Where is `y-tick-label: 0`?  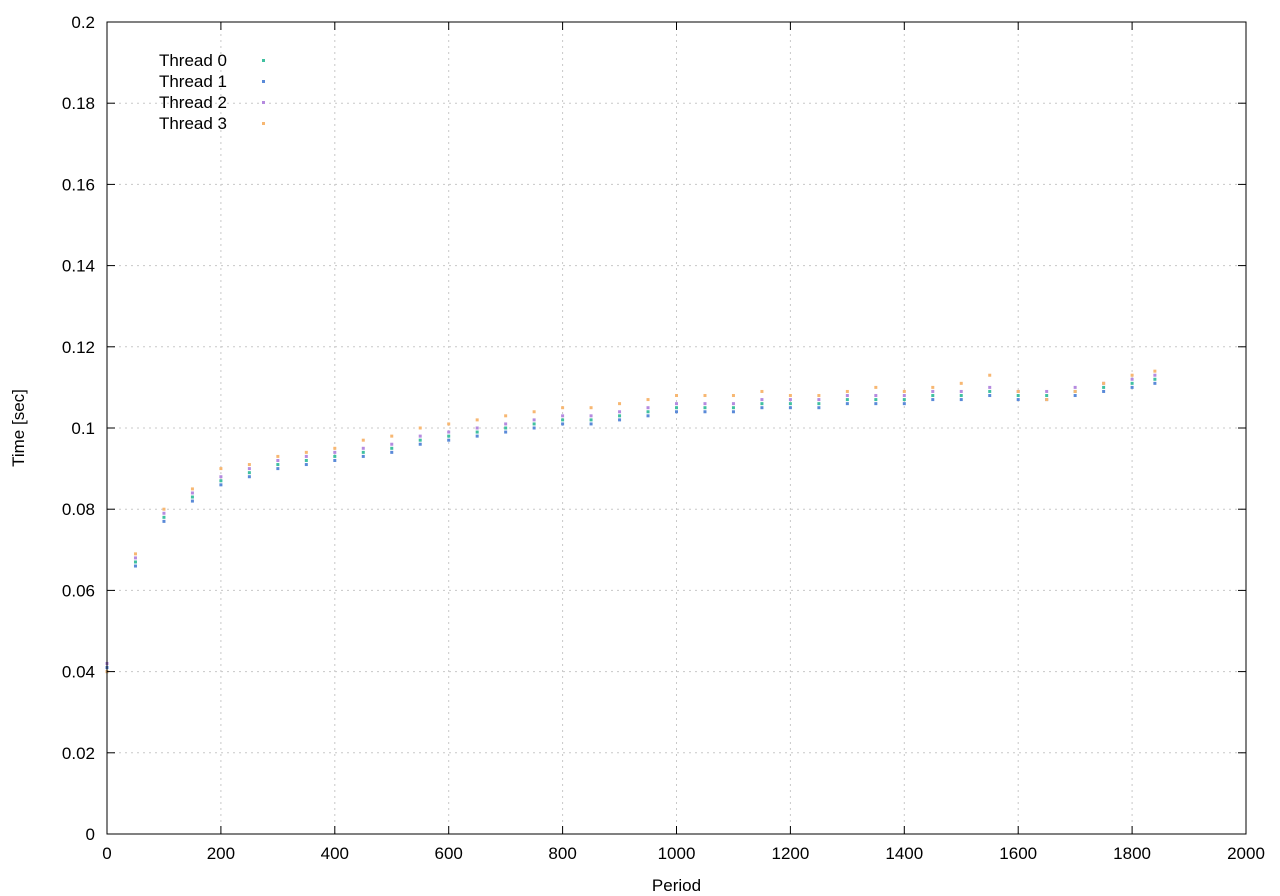 y-tick-label: 0 is located at coordinates (90, 834).